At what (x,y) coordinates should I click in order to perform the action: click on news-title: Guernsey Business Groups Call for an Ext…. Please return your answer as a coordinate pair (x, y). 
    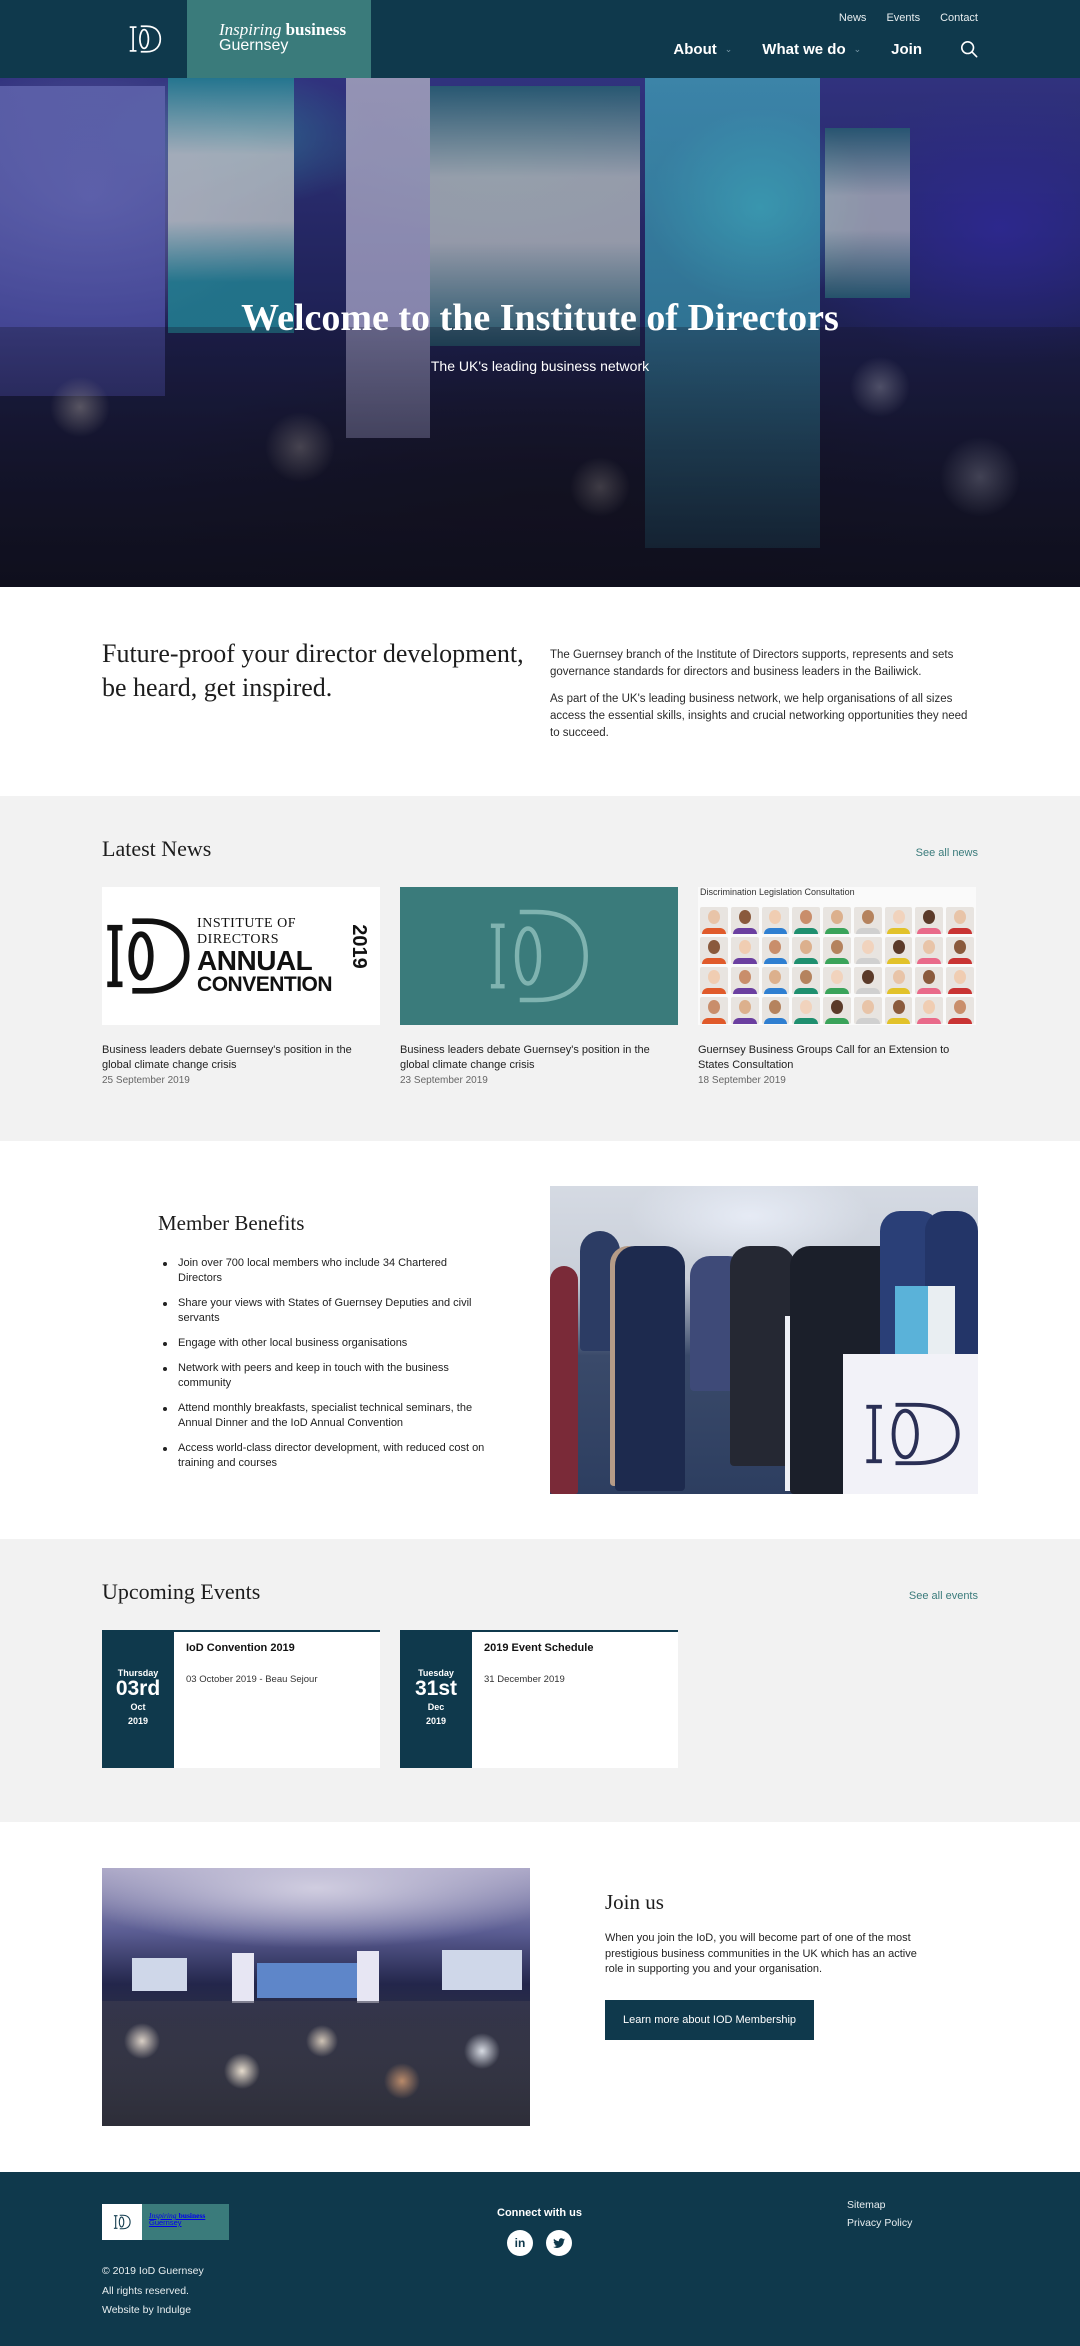
    Looking at the image, I should click on (837, 1058).